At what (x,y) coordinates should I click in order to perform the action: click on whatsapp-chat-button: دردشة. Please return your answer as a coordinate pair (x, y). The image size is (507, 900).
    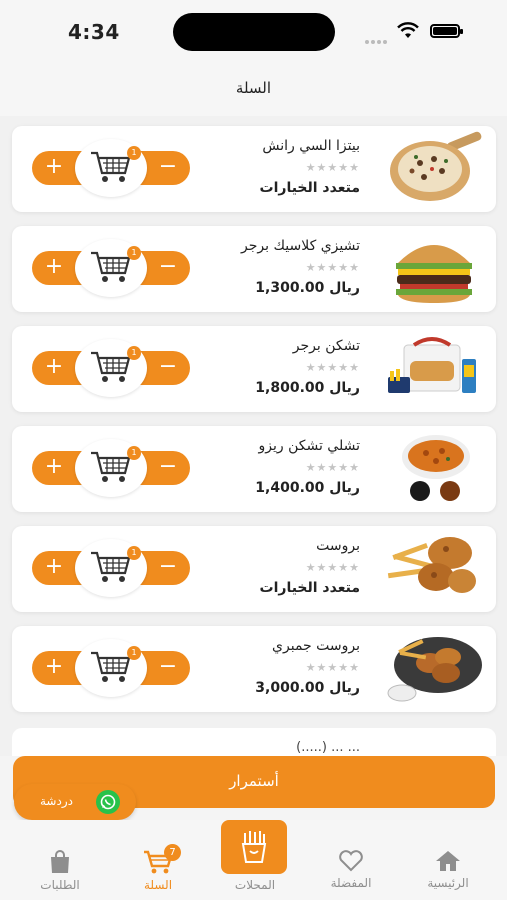
    Looking at the image, I should click on (75, 802).